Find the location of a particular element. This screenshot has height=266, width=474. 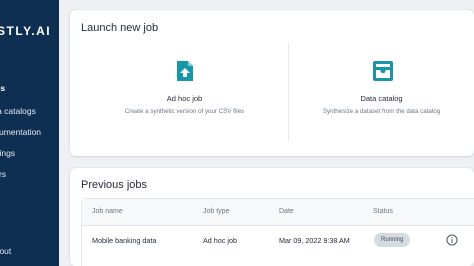

logout-button: ogout is located at coordinates (5, 251).